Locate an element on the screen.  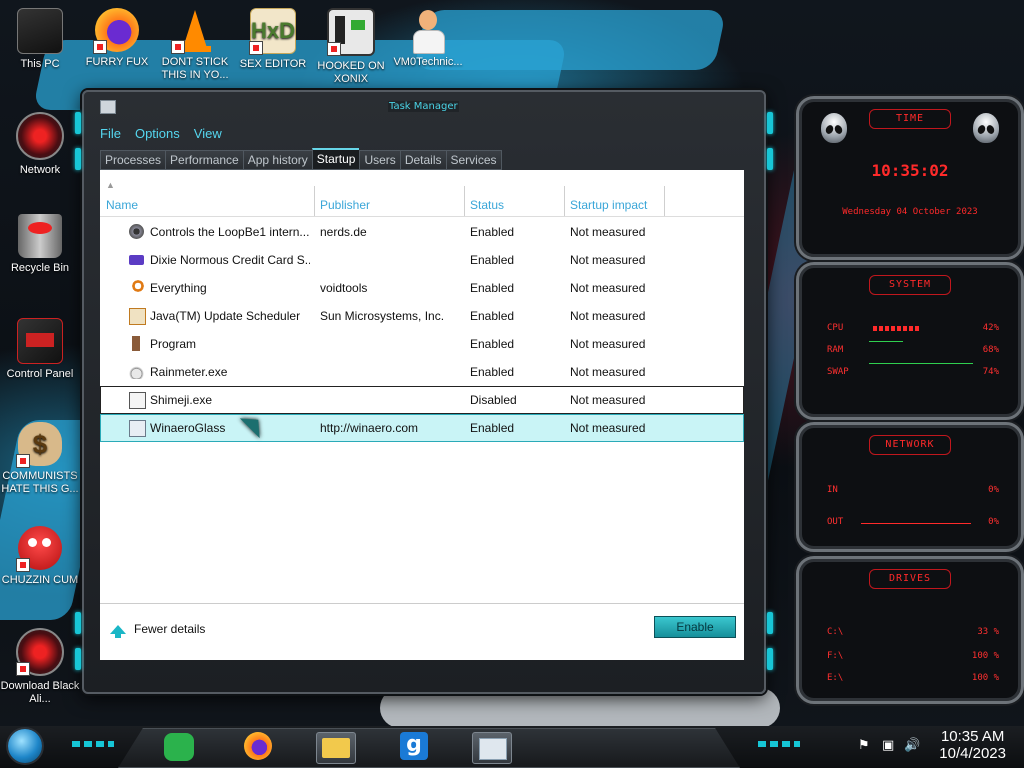
technician-icon is located at coordinates (428, 31).